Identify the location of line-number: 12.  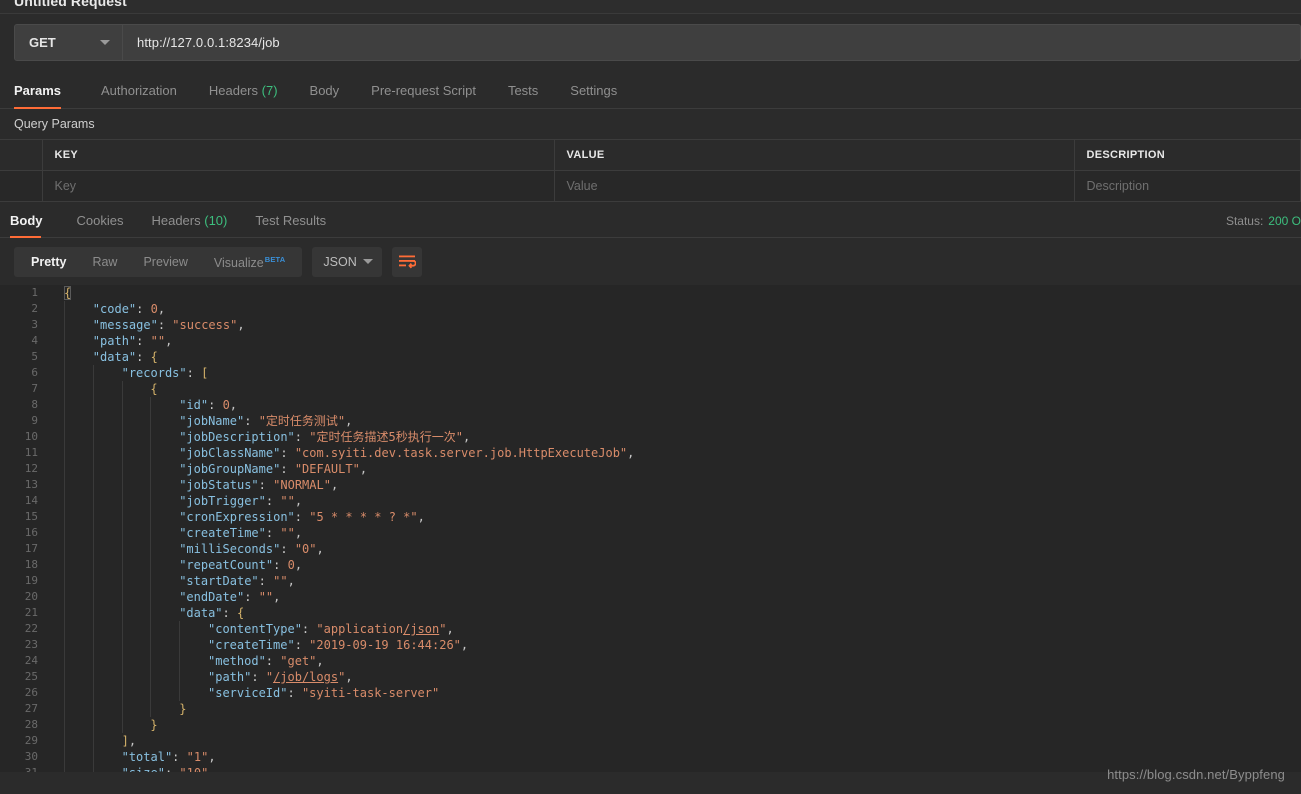
(31, 468).